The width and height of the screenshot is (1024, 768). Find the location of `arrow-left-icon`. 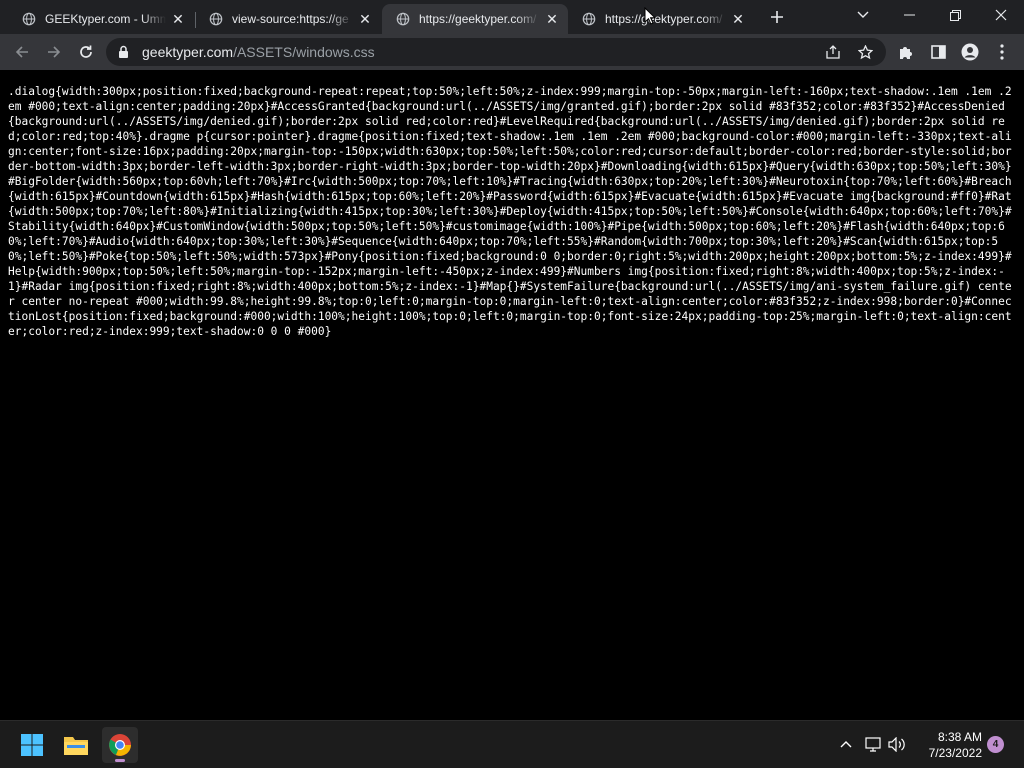

arrow-left-icon is located at coordinates (21, 52).